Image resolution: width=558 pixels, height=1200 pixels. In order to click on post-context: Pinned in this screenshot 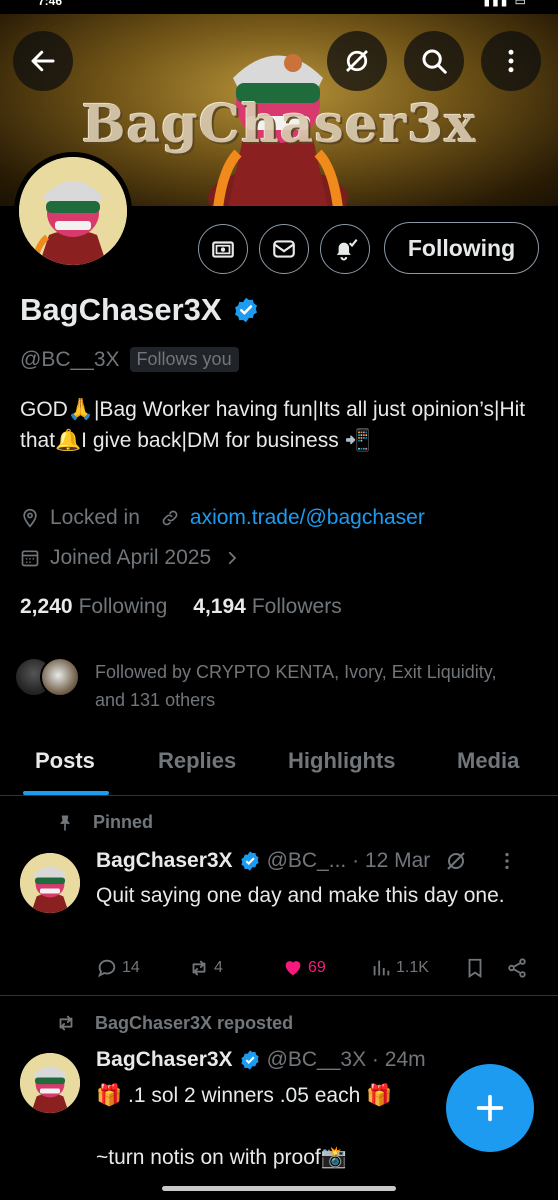, I will do `click(104, 822)`.